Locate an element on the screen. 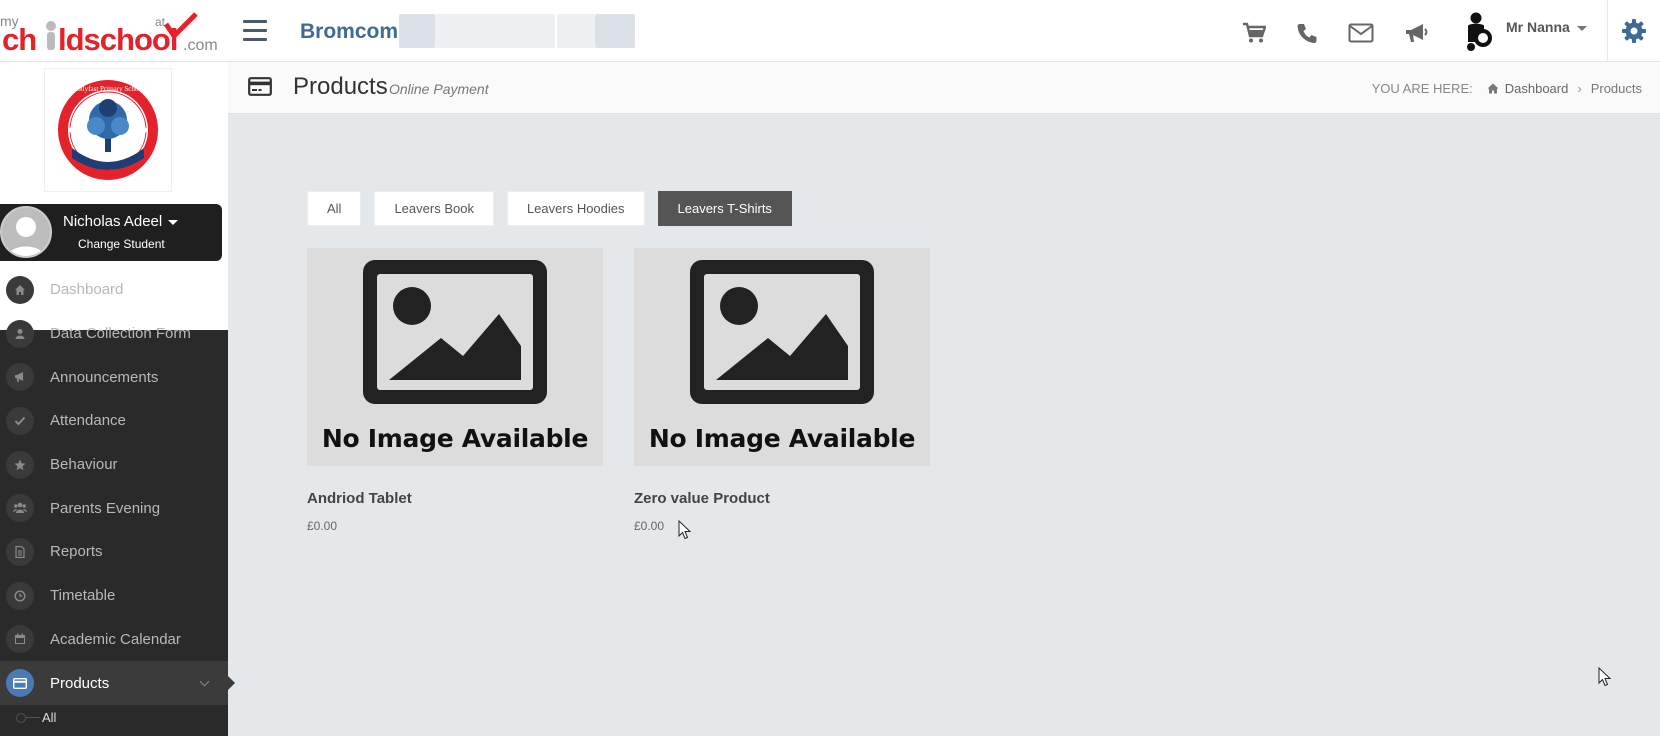 The height and width of the screenshot is (736, 1660). sidebar-item-label: Timetable is located at coordinates (83, 596).